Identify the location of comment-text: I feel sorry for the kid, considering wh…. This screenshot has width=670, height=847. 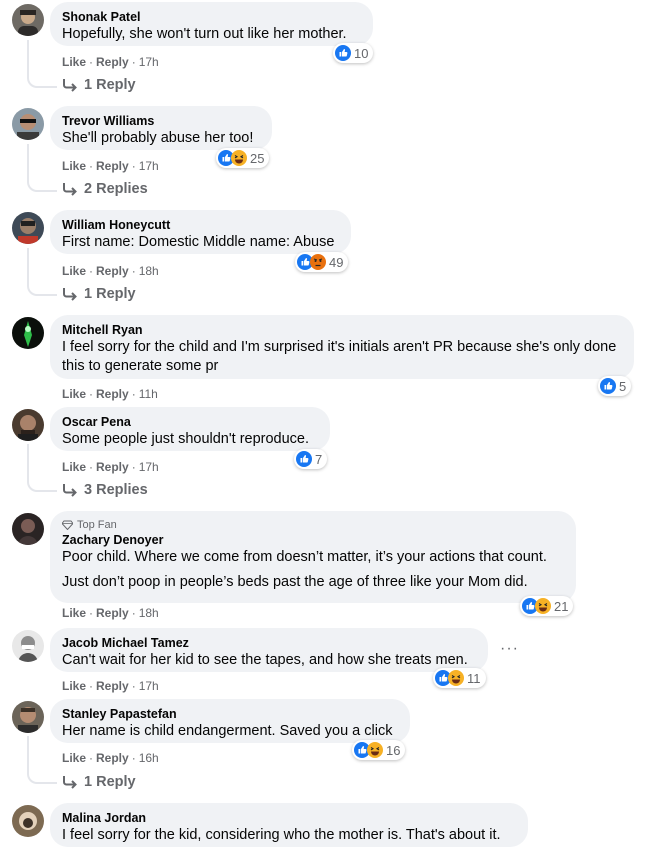
(281, 835).